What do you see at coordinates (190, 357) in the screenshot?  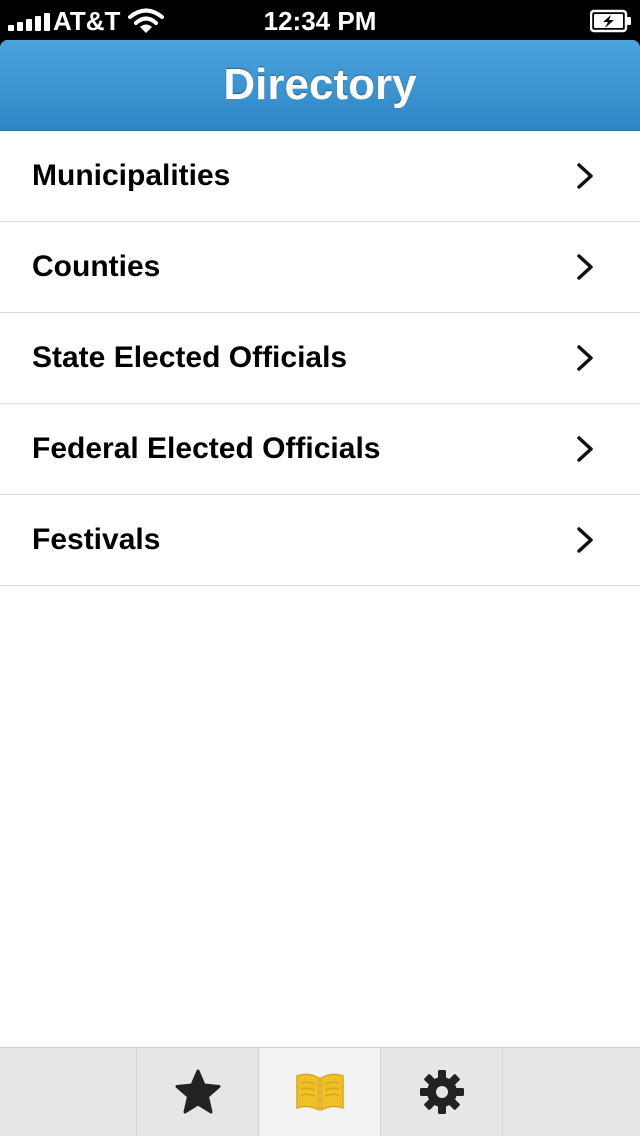 I see `list-item-label: State Elected Officials` at bounding box center [190, 357].